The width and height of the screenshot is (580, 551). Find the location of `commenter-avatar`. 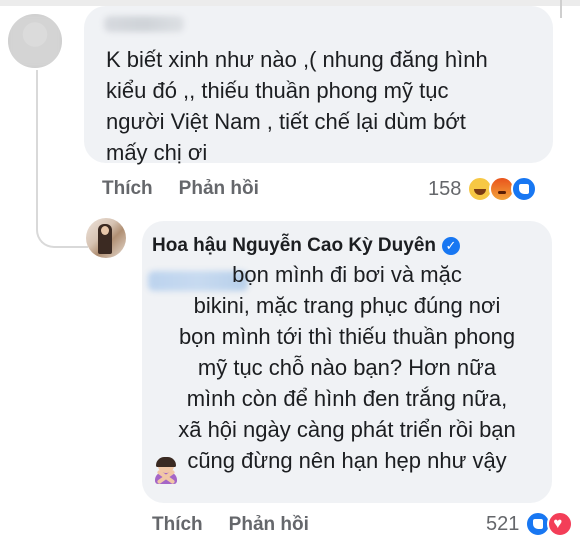

commenter-avatar is located at coordinates (35, 41).